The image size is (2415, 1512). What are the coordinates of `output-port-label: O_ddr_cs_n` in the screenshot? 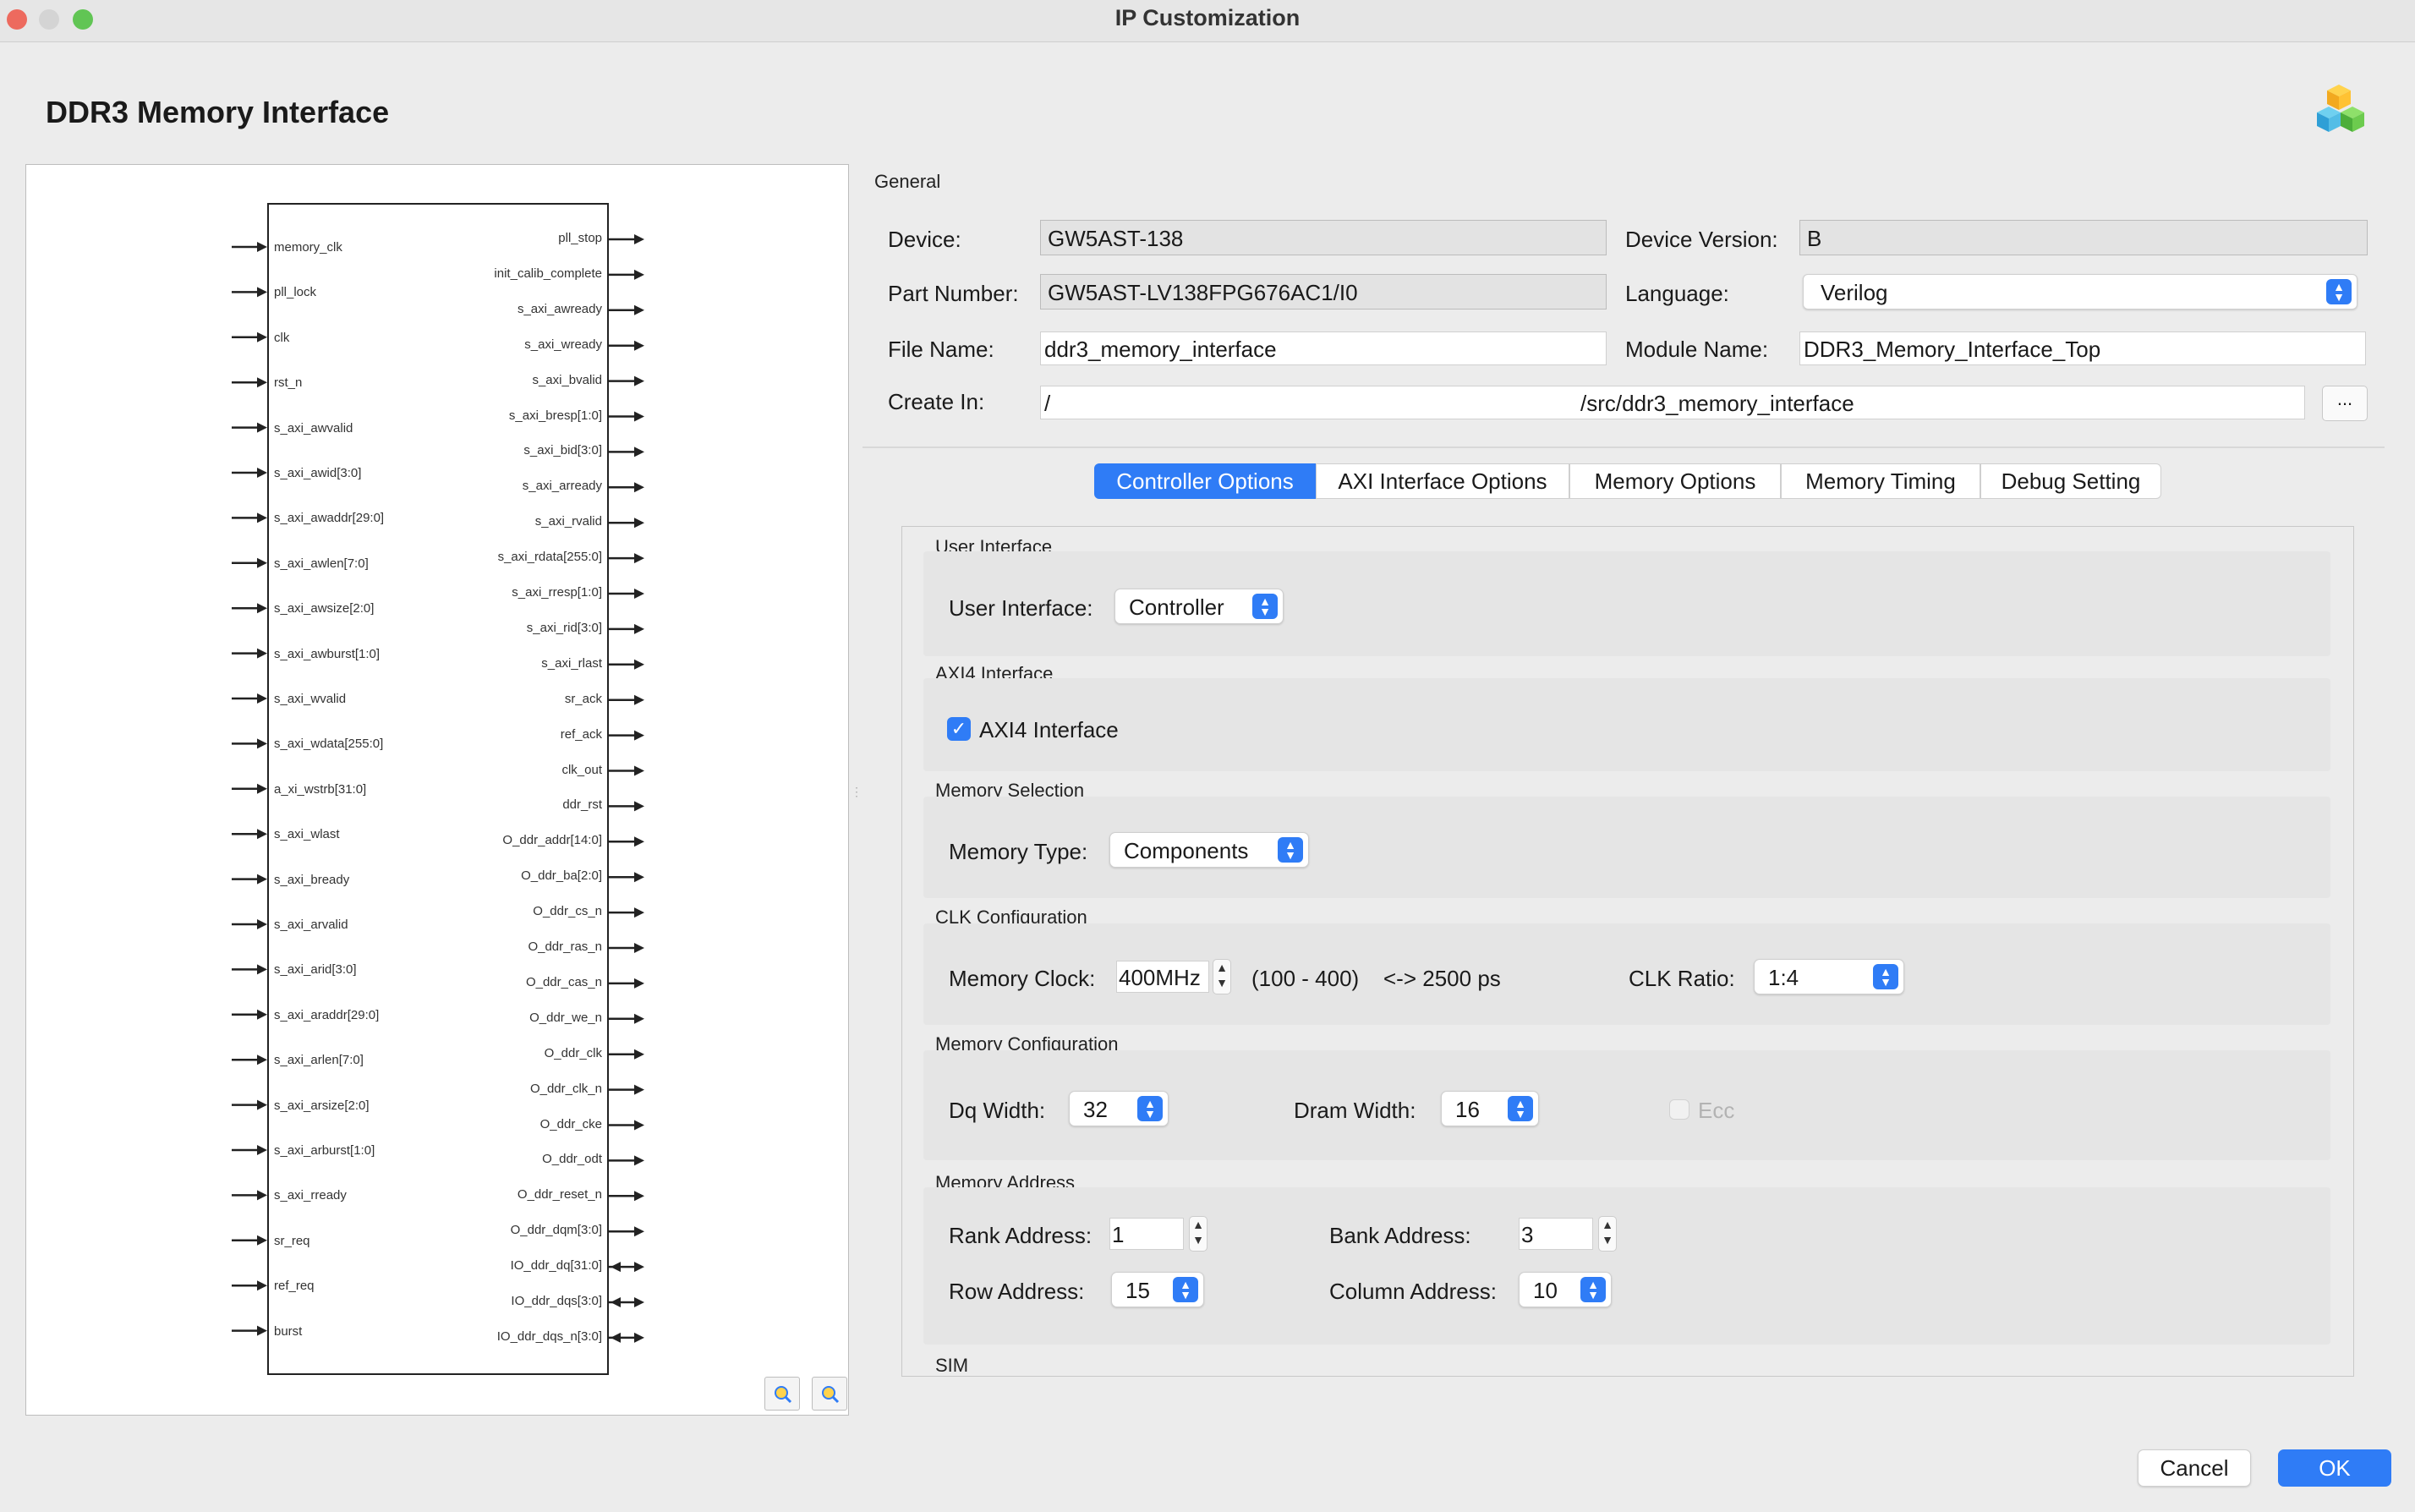 It's located at (567, 912).